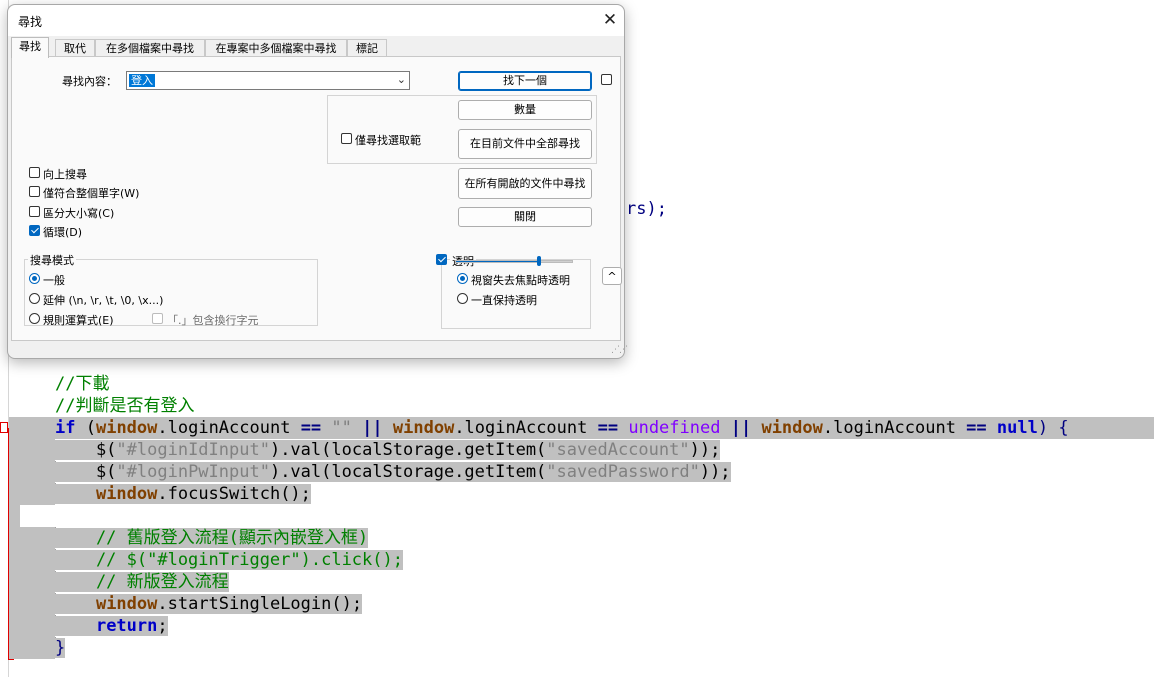  What do you see at coordinates (623, 472) in the screenshot?
I see `code-token: "savedPassword"` at bounding box center [623, 472].